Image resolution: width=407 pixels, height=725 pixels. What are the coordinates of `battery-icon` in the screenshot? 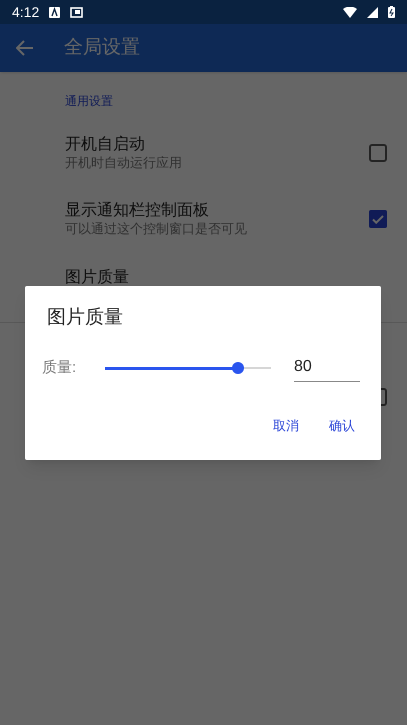 It's located at (391, 12).